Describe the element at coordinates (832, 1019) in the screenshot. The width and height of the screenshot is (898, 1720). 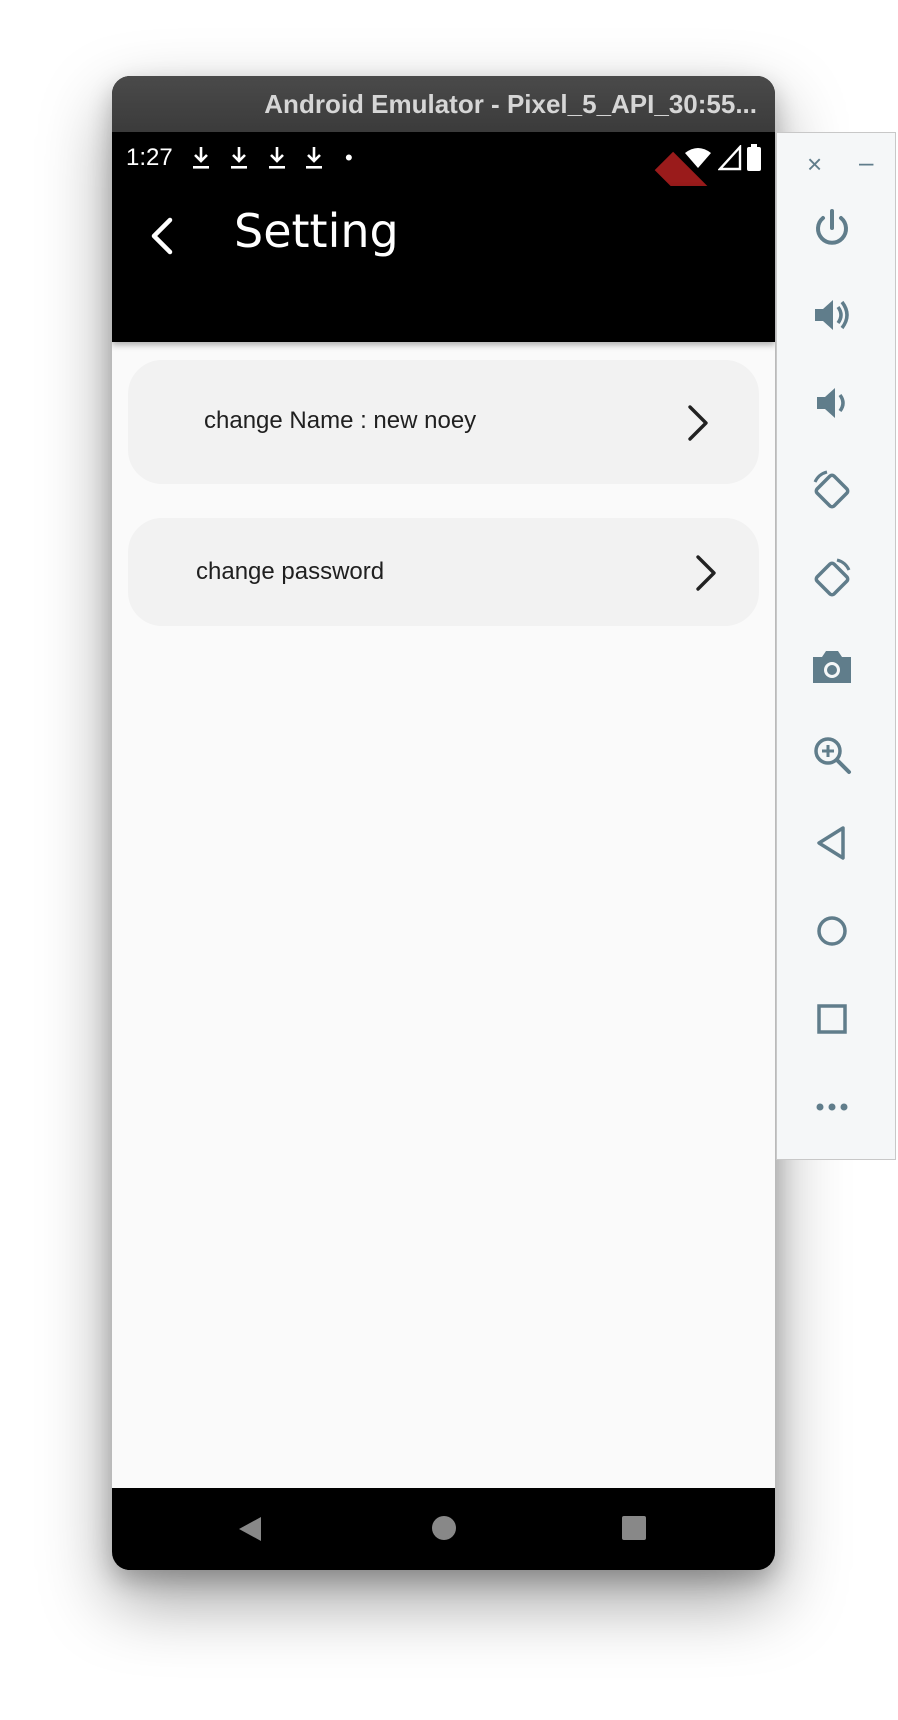
I see `overview-icon` at that location.